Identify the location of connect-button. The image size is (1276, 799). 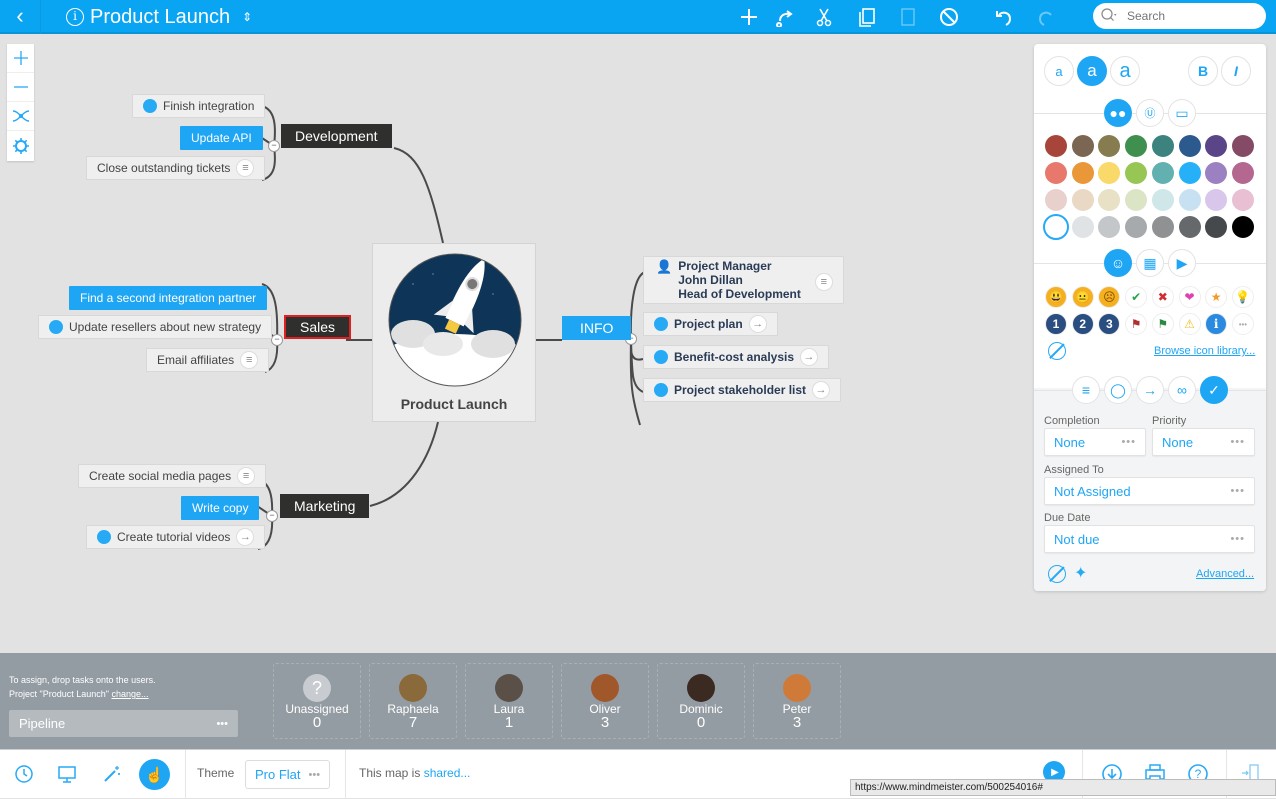
(784, 17).